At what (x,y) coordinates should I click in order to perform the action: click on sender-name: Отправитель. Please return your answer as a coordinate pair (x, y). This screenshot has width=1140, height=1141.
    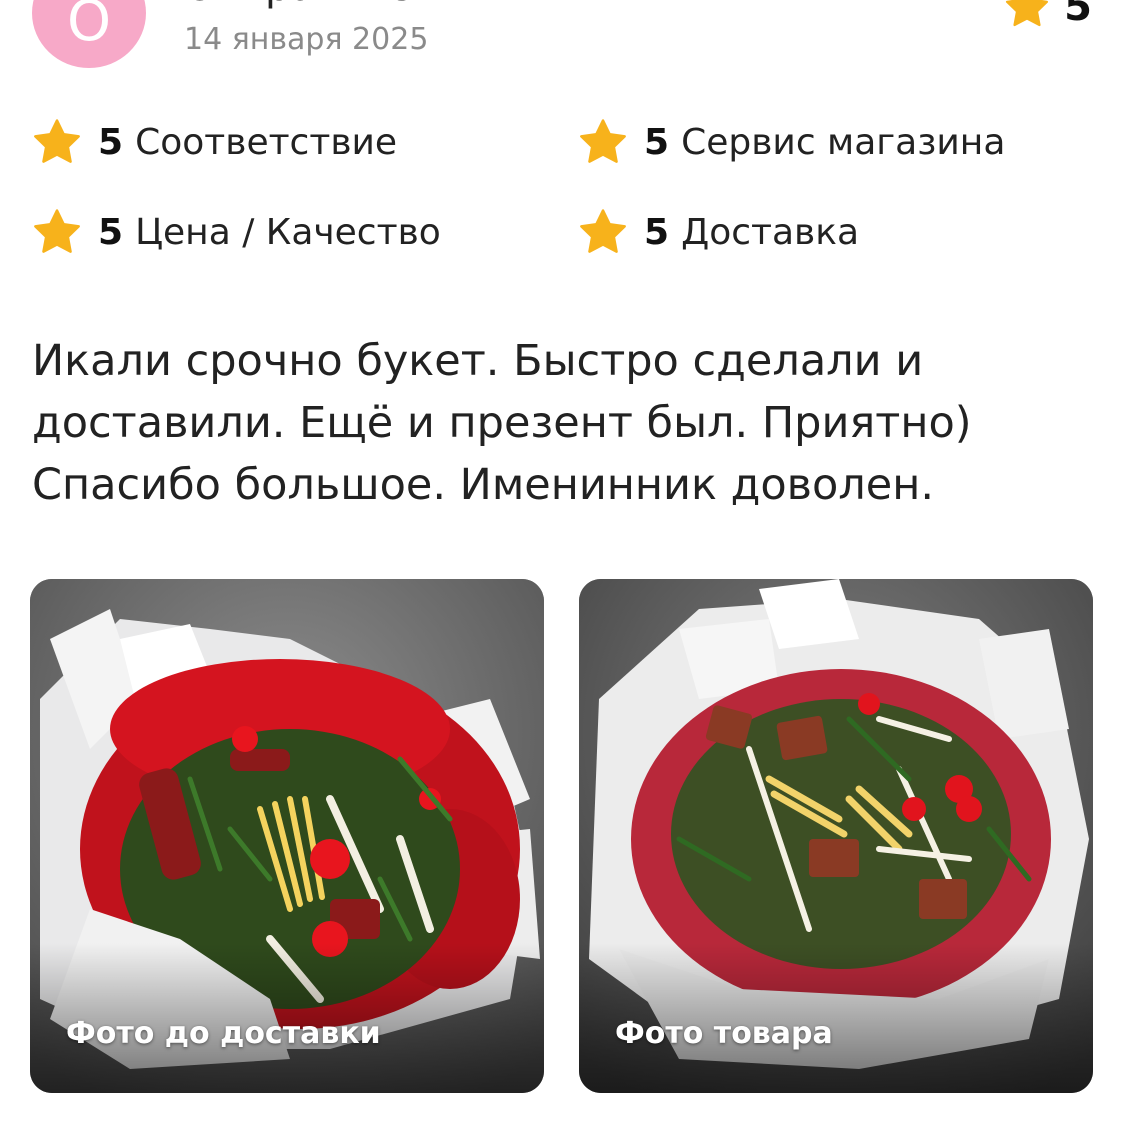
    Looking at the image, I should click on (322, 5).